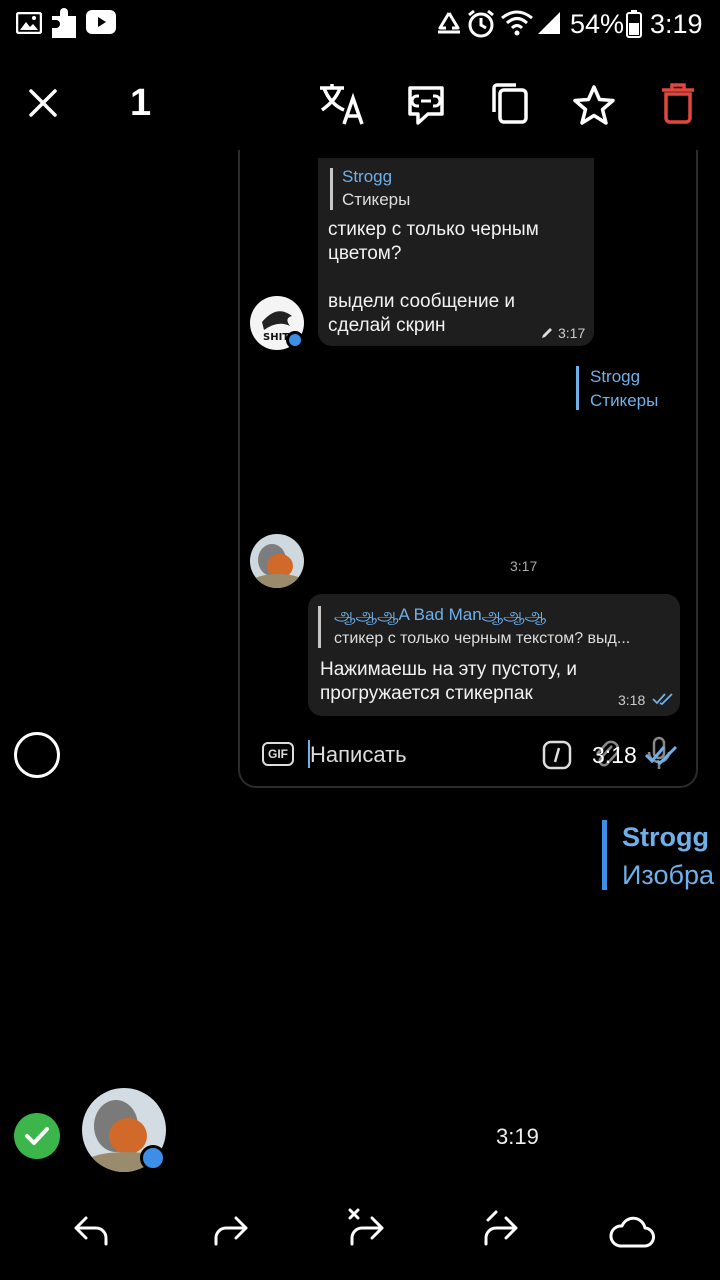 This screenshot has height=1280, width=720. I want to click on bot-command-icon, so click(557, 755).